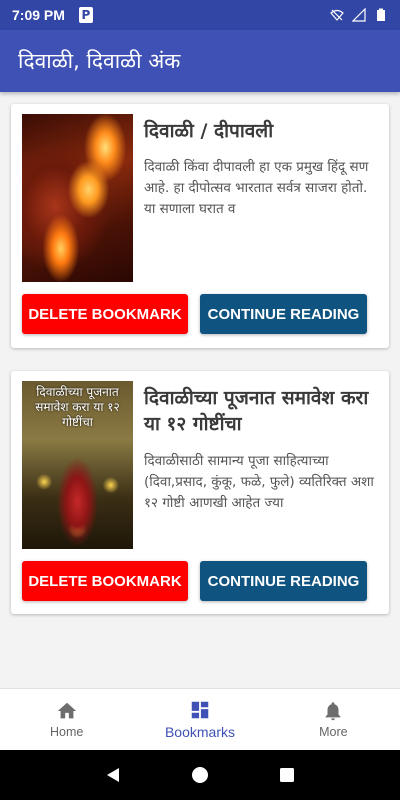 The image size is (400, 800). I want to click on bottom-navigation: Home Bookmarks More, so click(200, 719).